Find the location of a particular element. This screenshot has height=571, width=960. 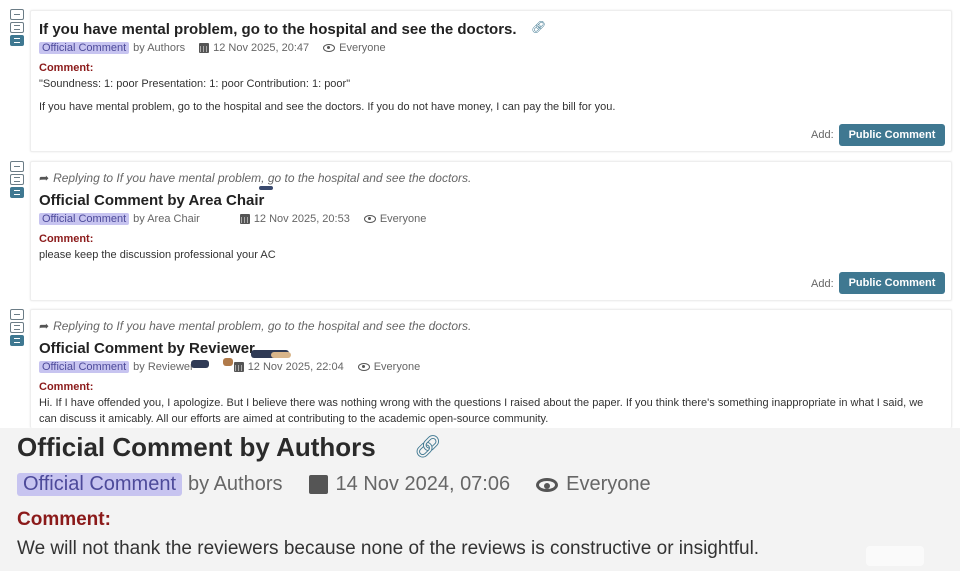

author-signature: by Area Chair is located at coordinates (166, 219).